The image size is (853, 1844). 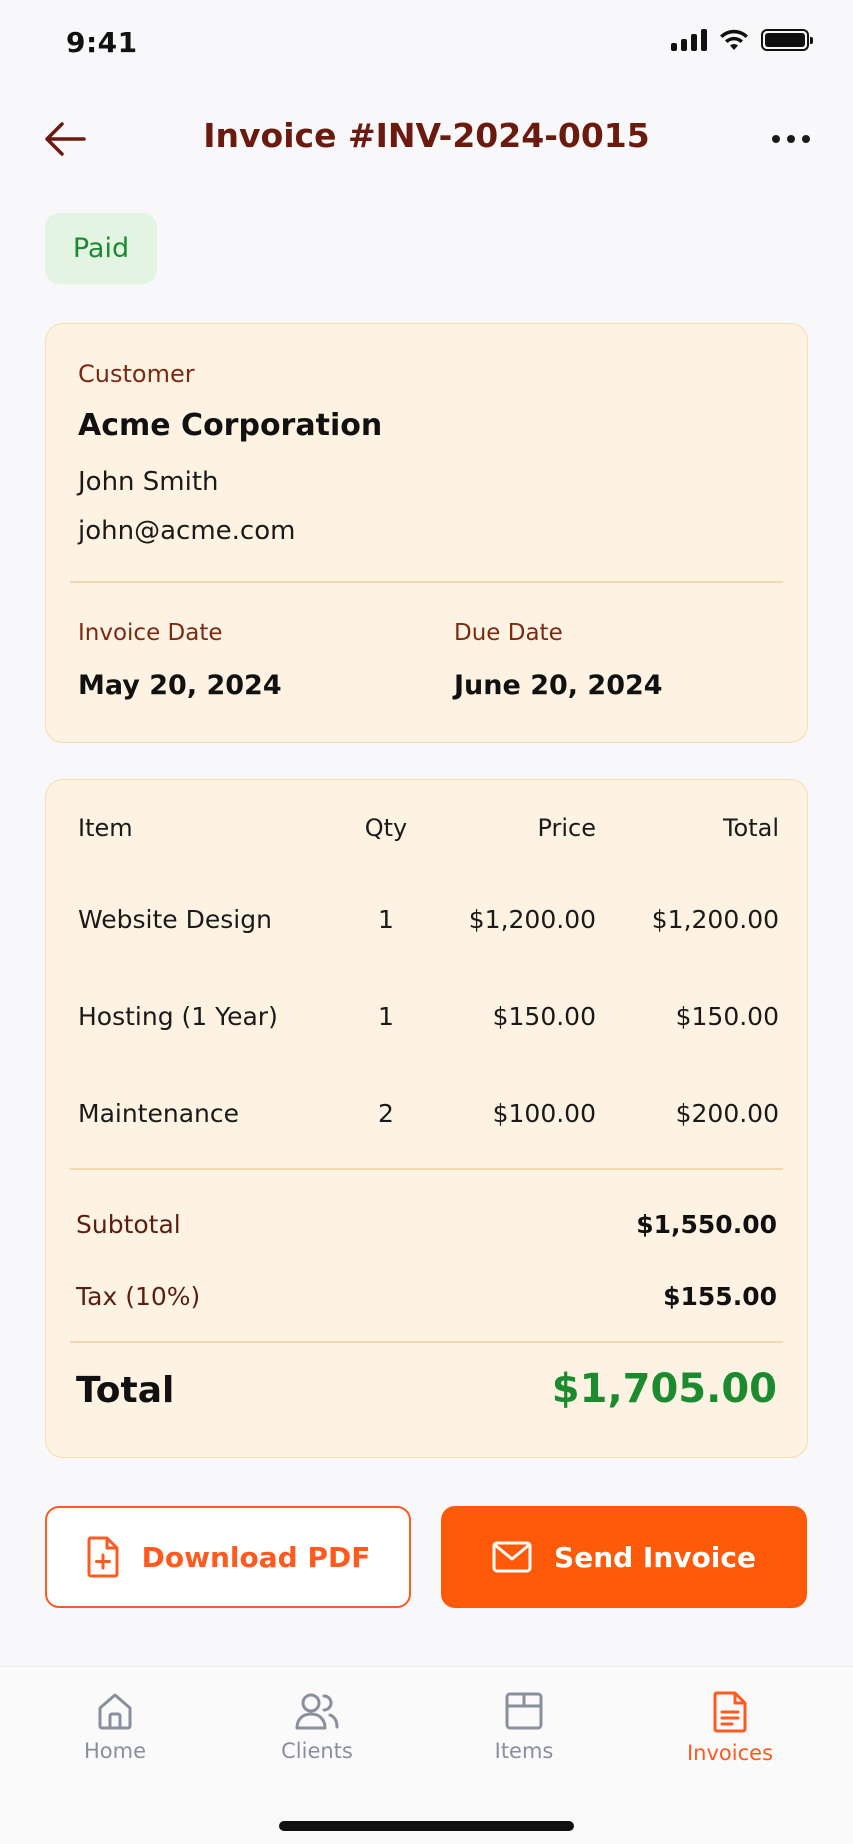 What do you see at coordinates (256, 1557) in the screenshot?
I see `download-pdf-label: Download PDF` at bounding box center [256, 1557].